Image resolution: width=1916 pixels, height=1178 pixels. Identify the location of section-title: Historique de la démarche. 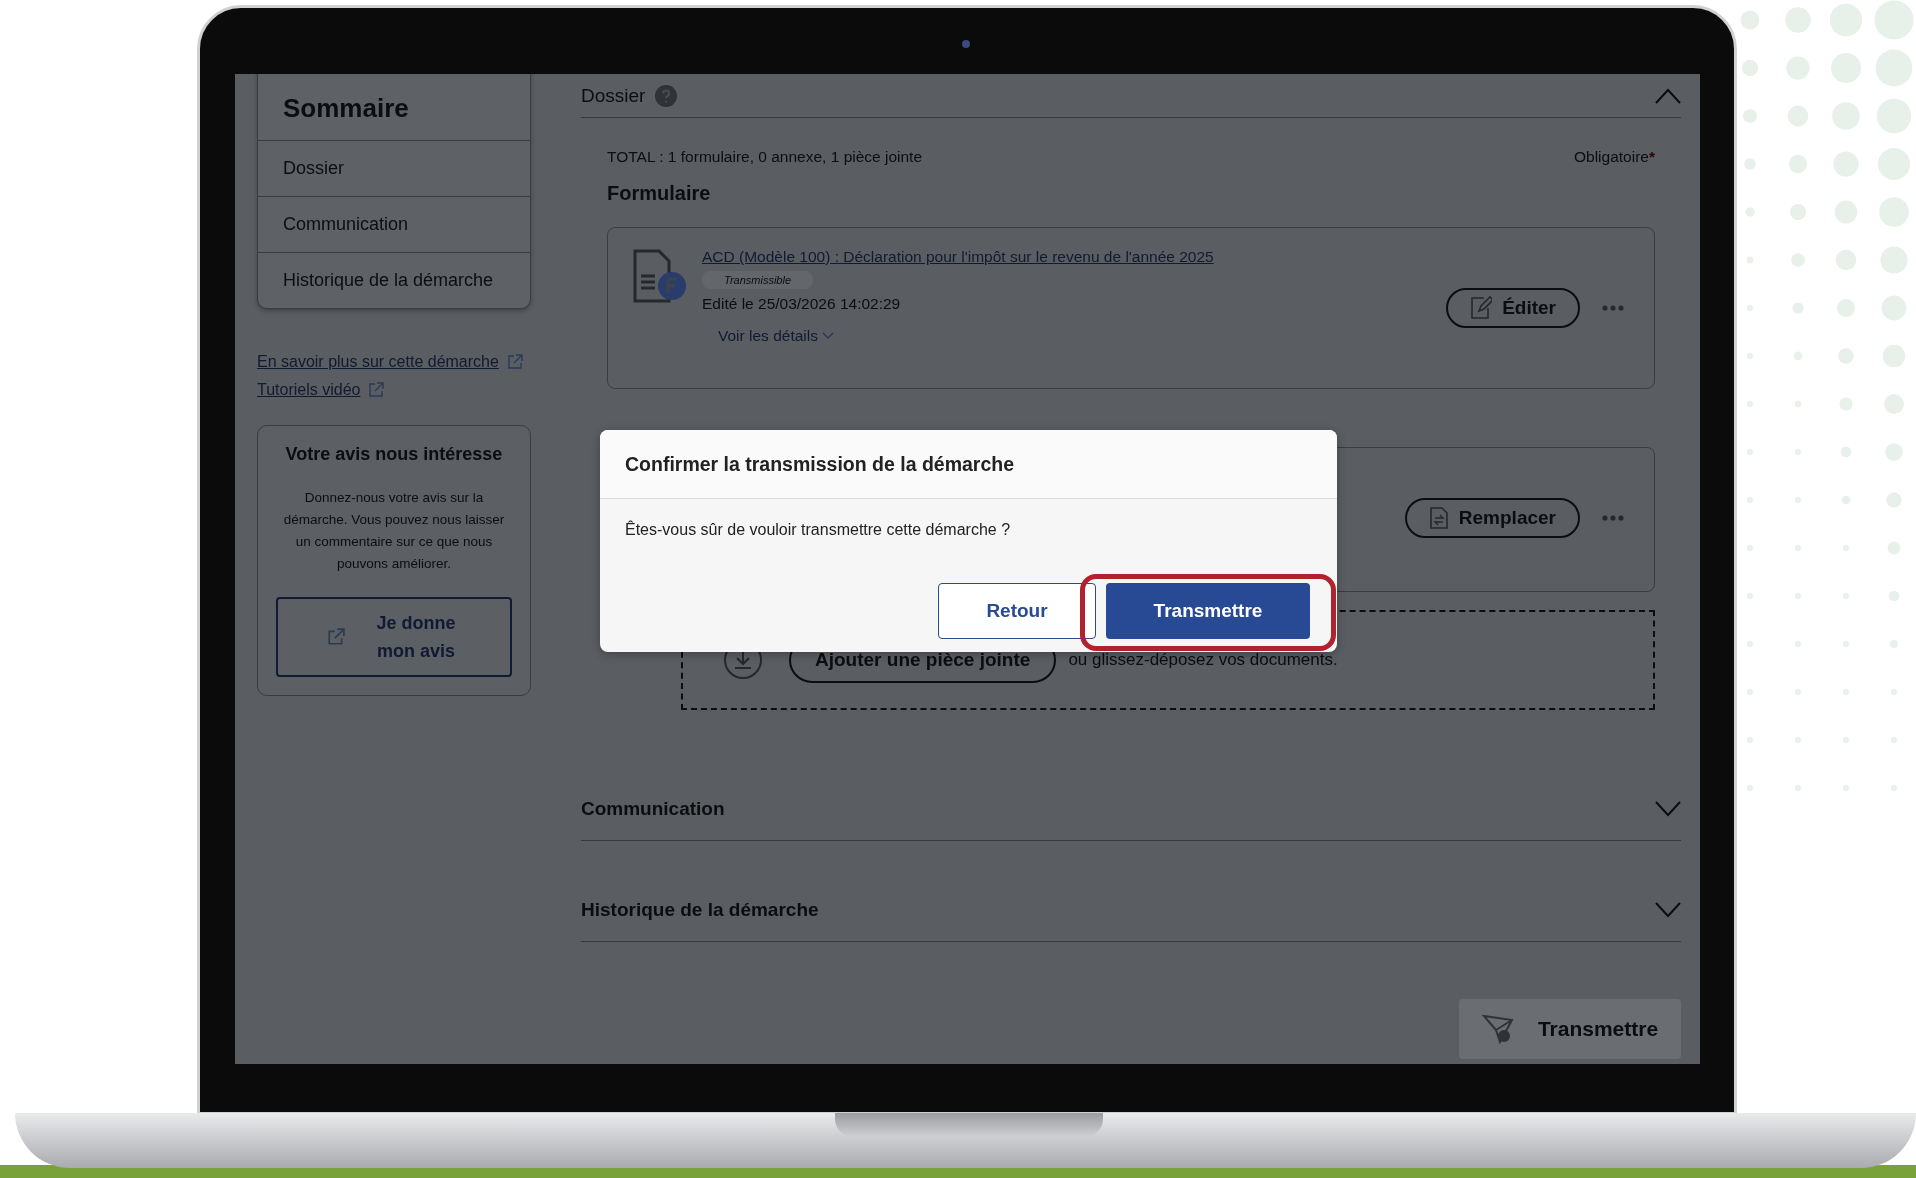
(700, 910).